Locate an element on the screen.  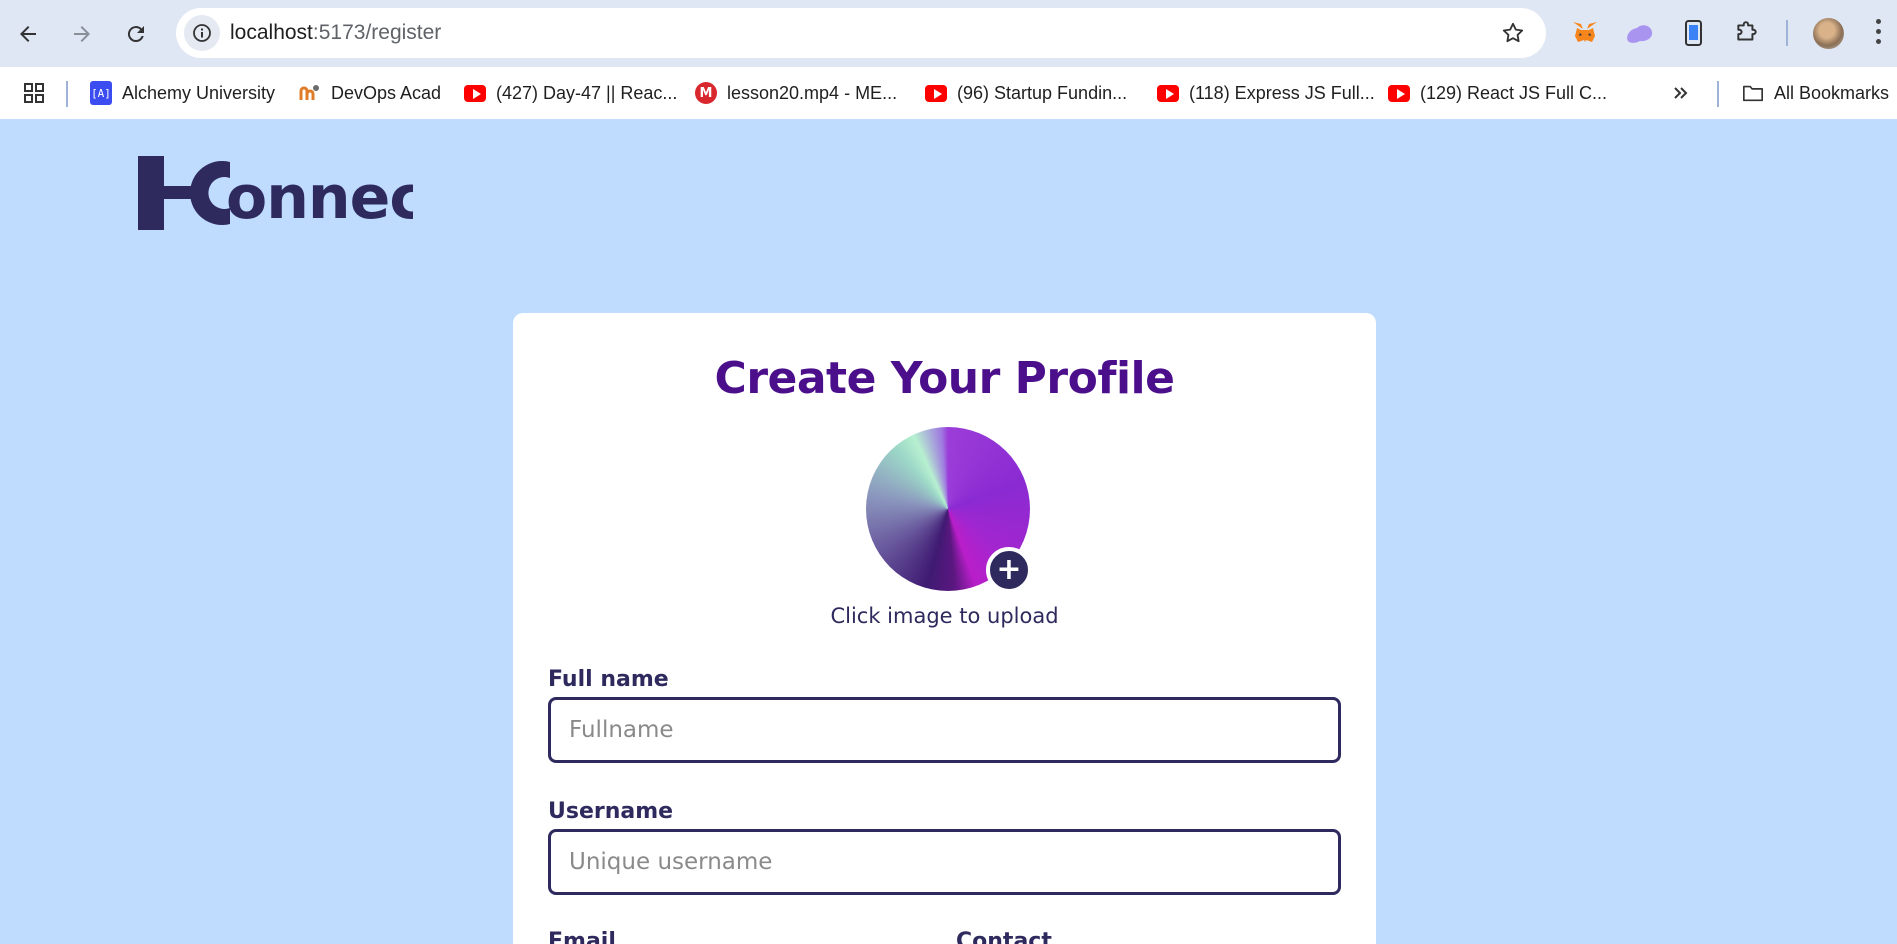
arrow-right-icon is located at coordinates (82, 34).